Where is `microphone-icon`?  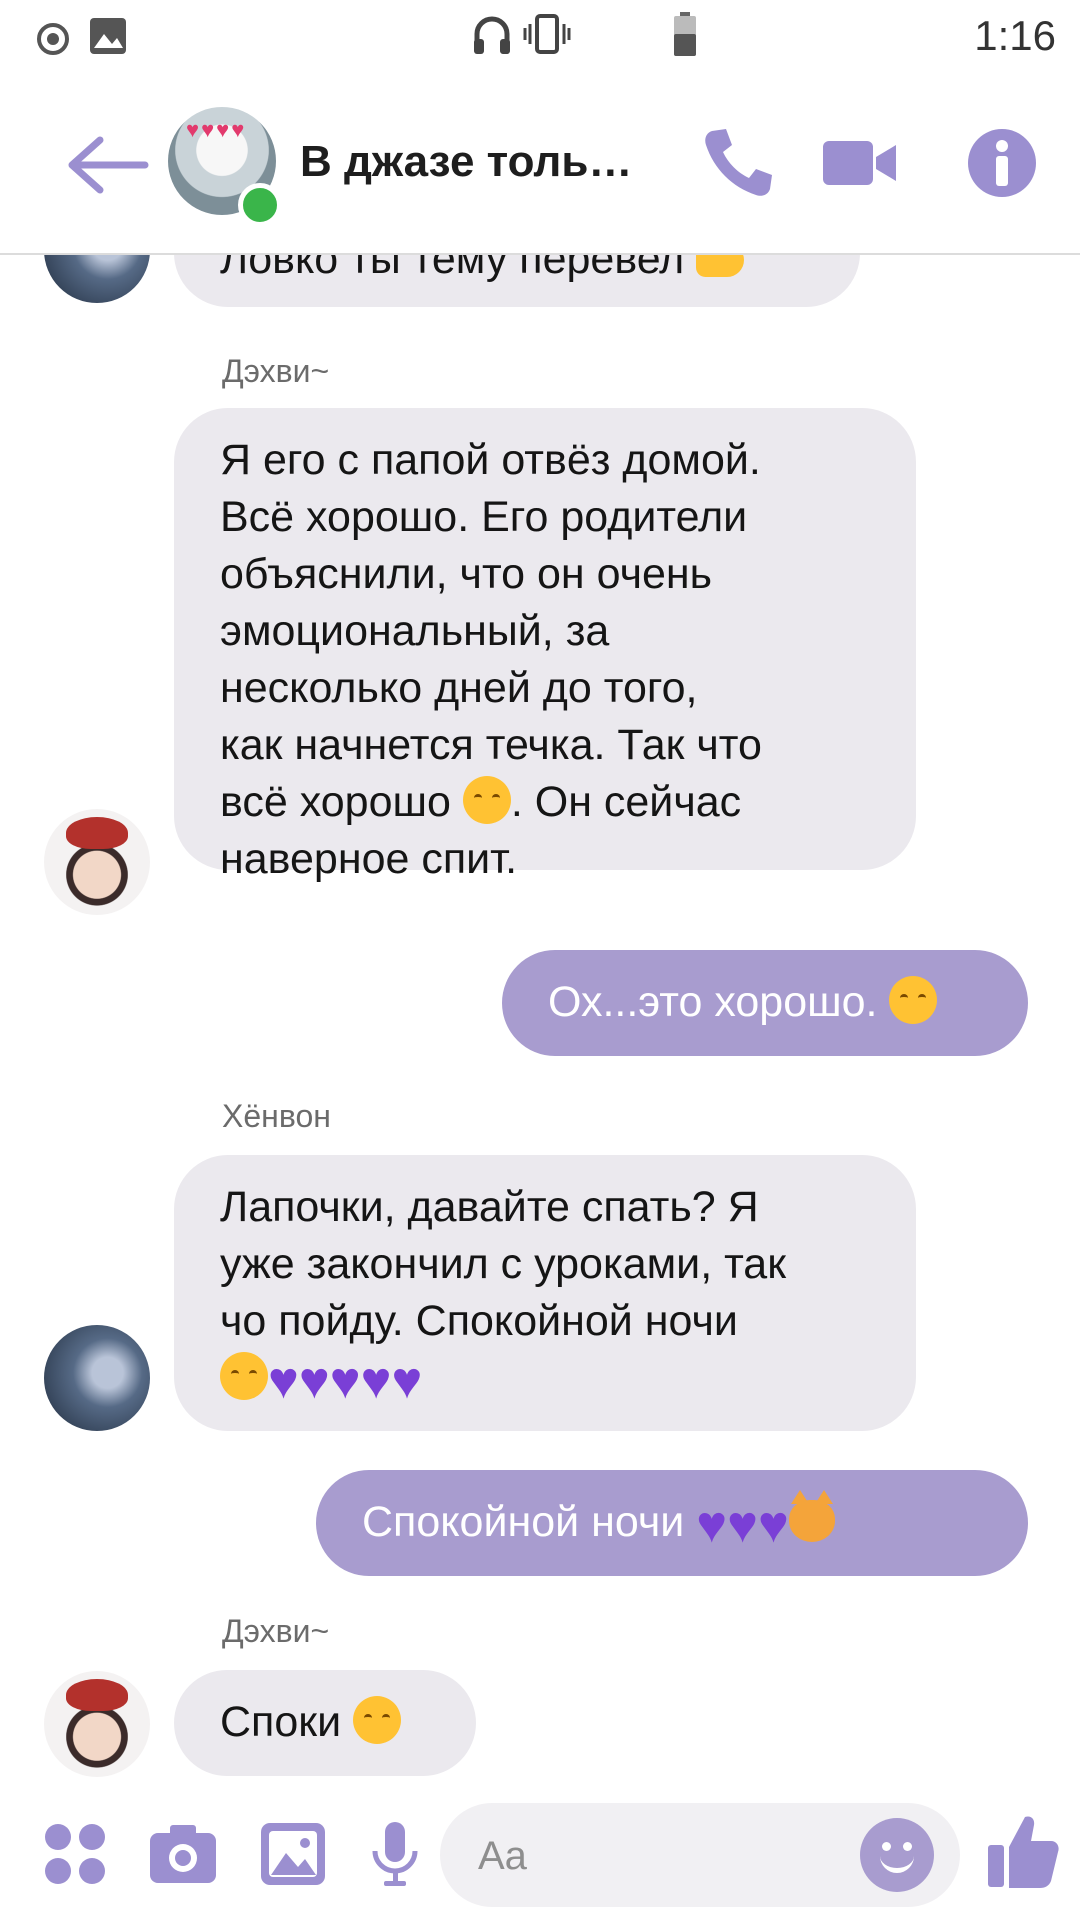 microphone-icon is located at coordinates (395, 1854).